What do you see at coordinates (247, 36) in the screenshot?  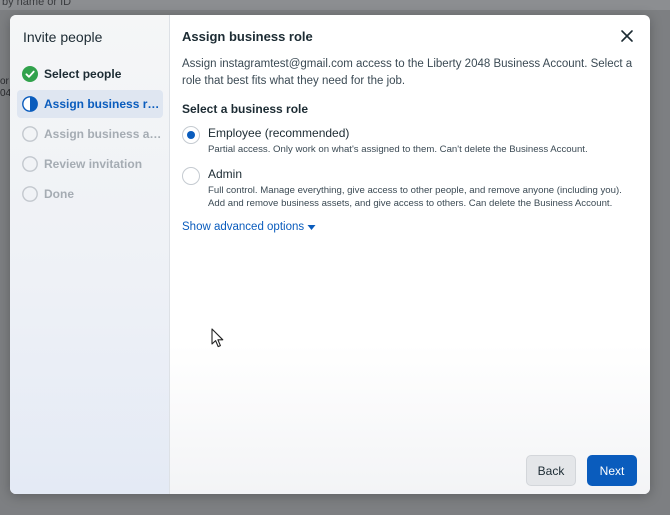 I see `dialog-title: Assign business role` at bounding box center [247, 36].